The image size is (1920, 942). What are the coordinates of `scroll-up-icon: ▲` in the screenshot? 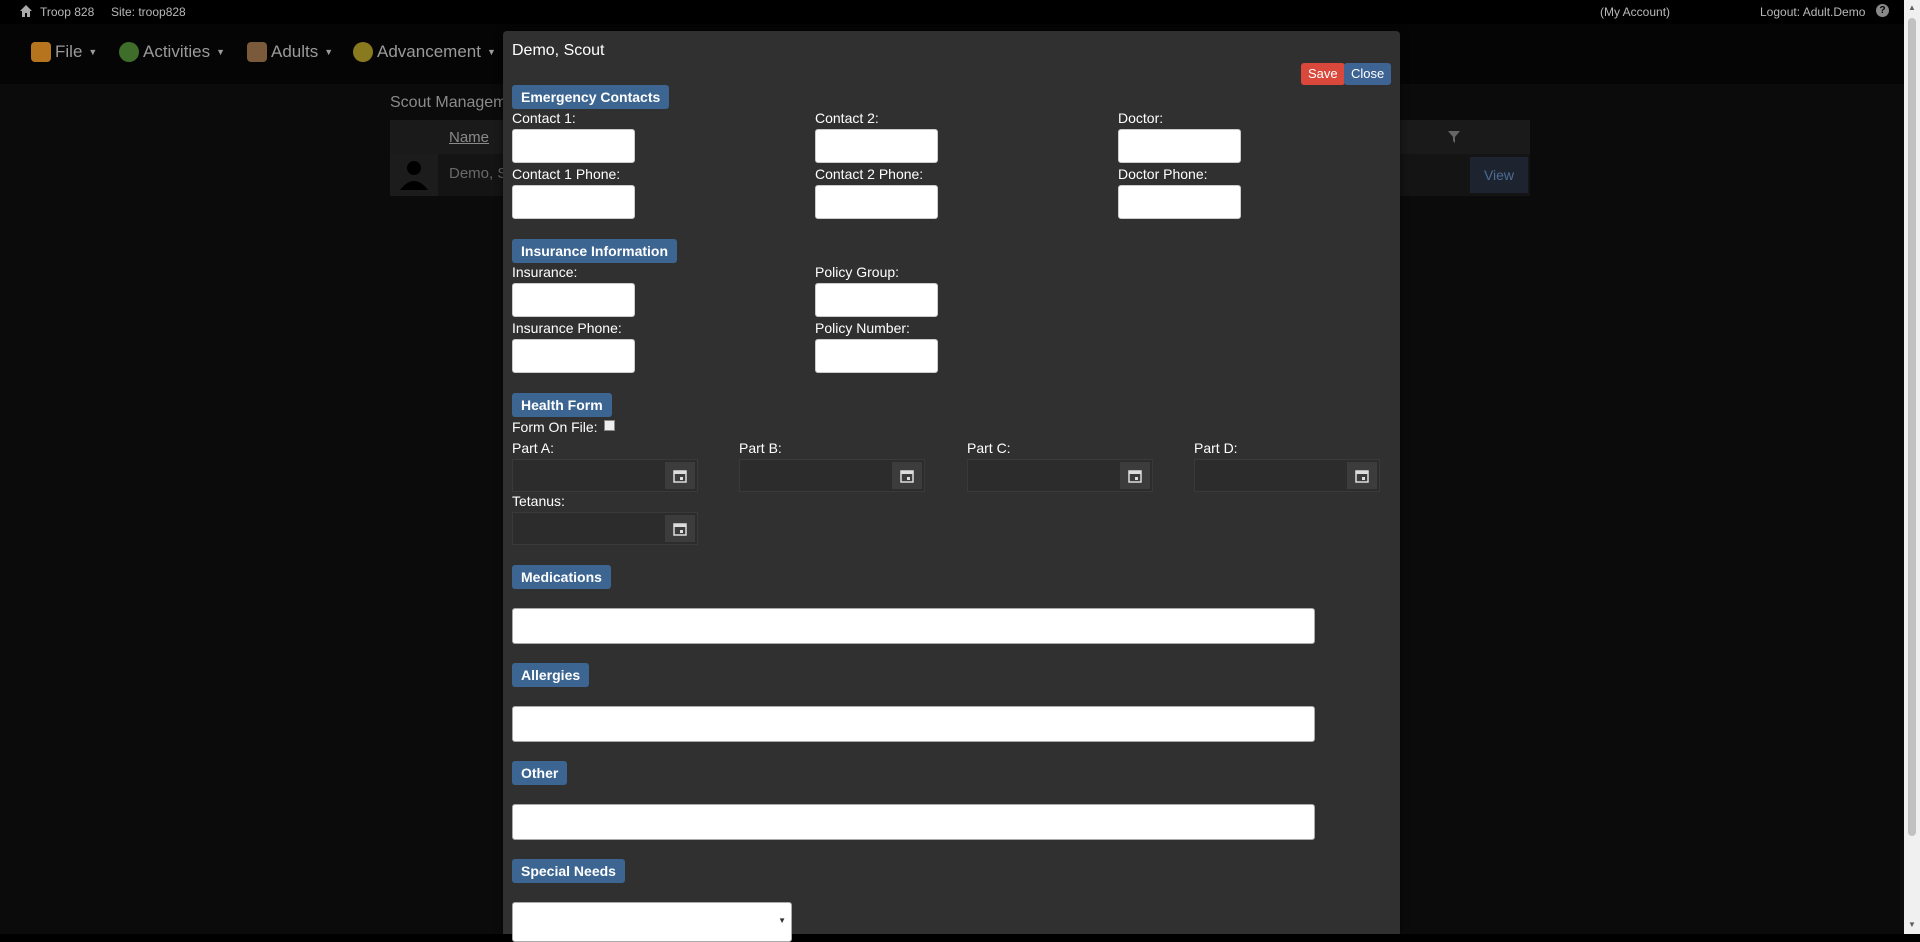 It's located at (1912, 7).